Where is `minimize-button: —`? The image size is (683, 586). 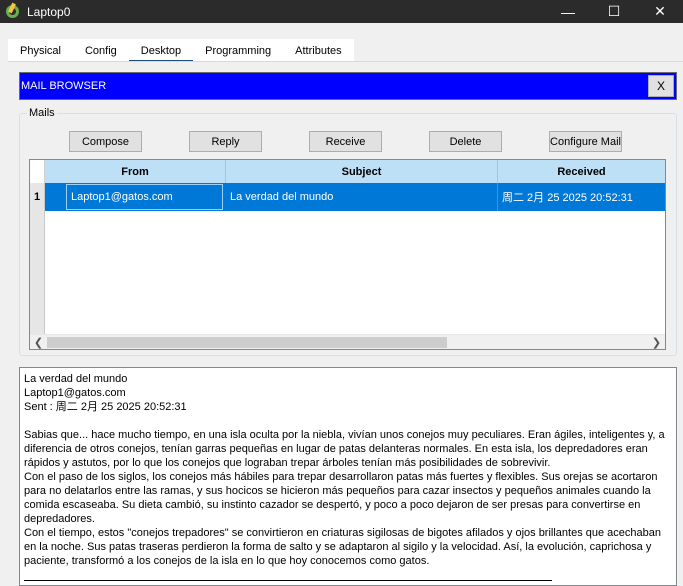
minimize-button: — is located at coordinates (568, 11).